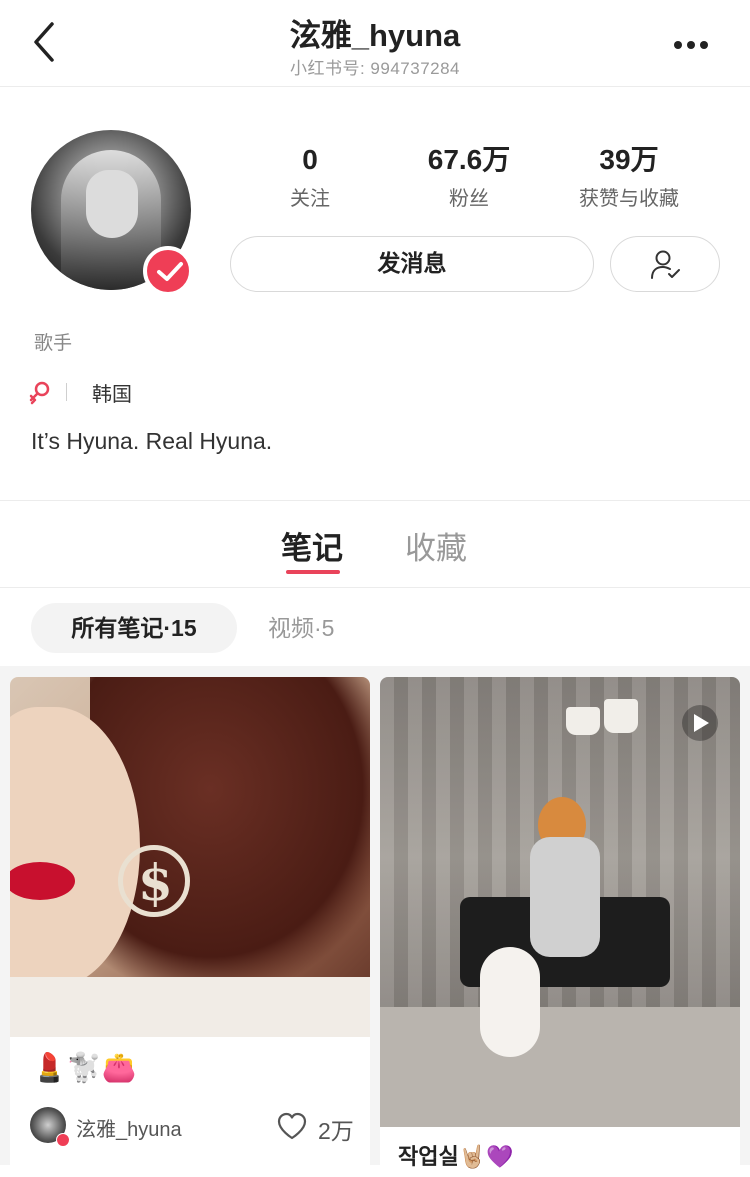  I want to click on location-tag: 韩国, so click(112, 395).